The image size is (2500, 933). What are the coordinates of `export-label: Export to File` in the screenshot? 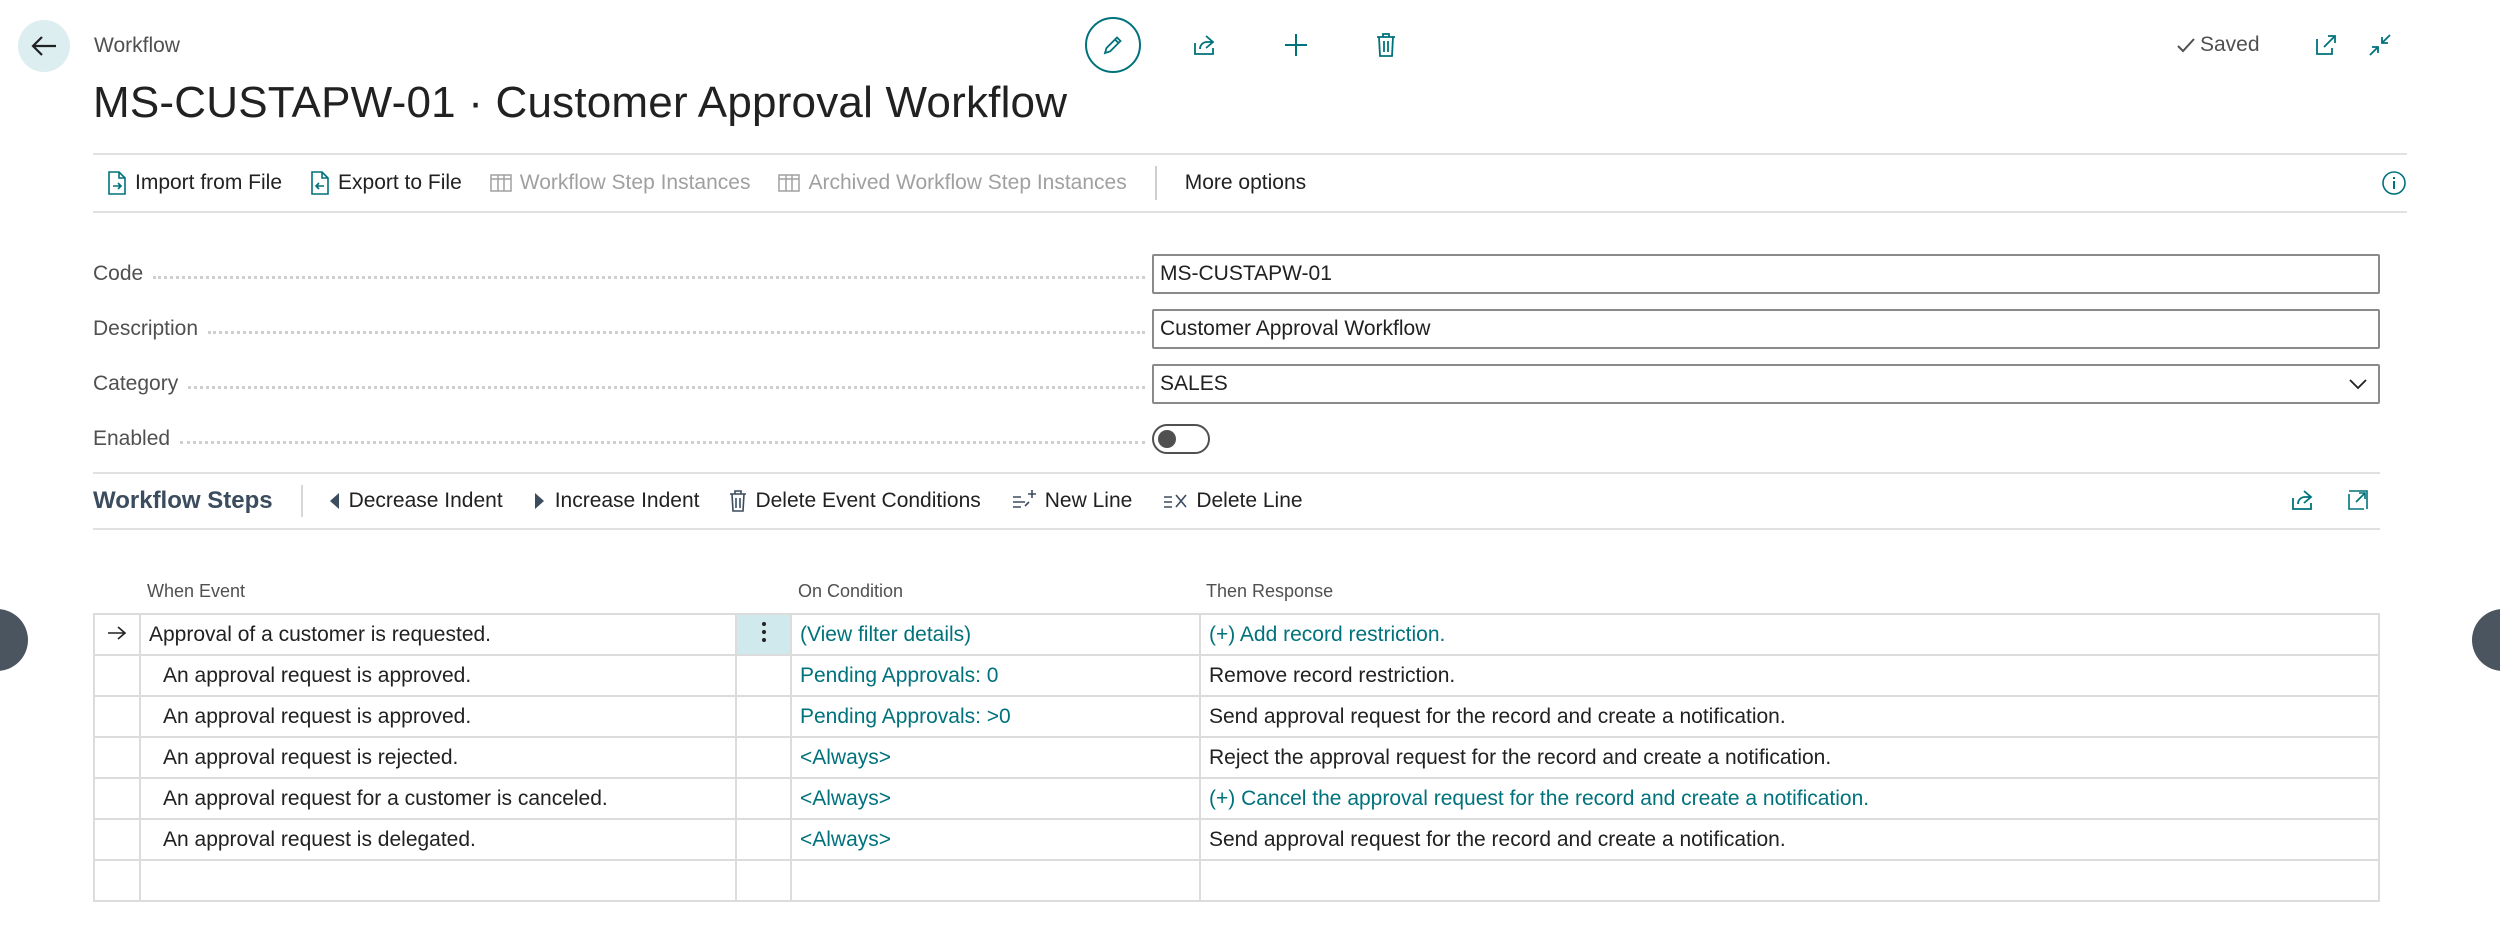 It's located at (400, 182).